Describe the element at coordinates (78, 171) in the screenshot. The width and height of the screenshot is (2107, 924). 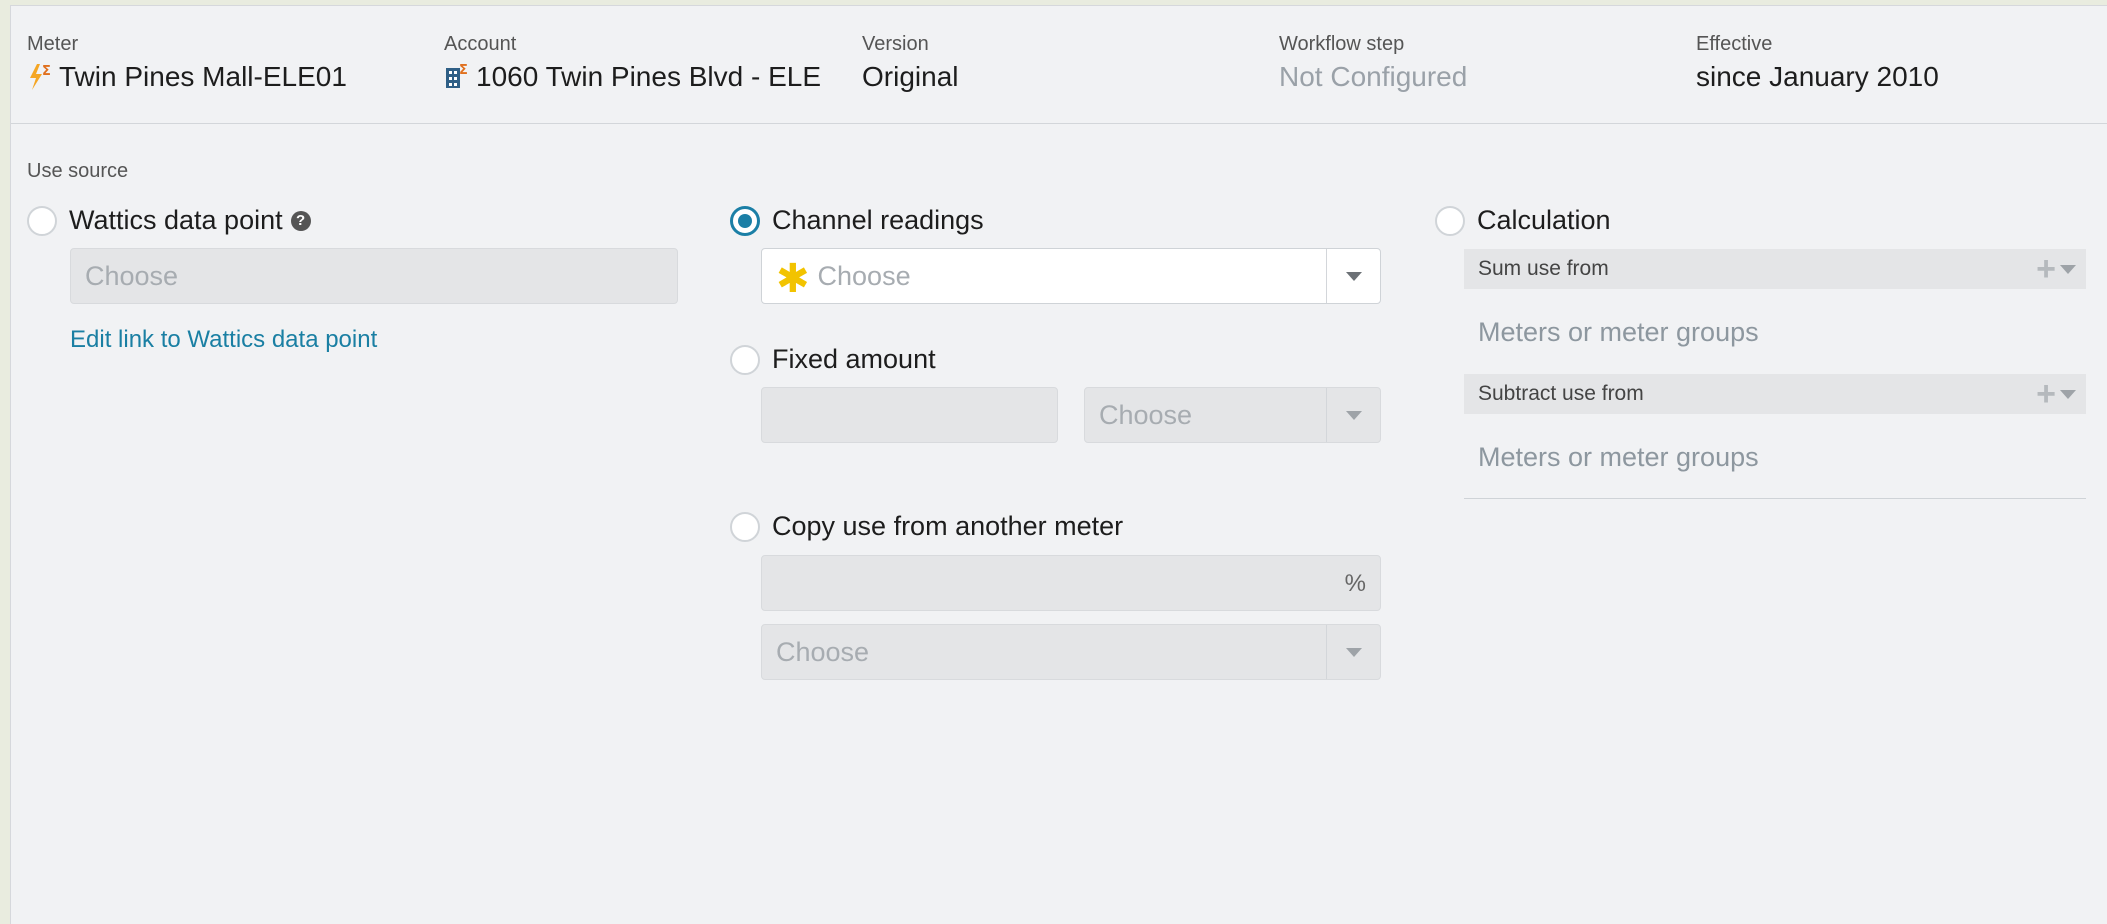
I see `use-source-label: Use source` at that location.